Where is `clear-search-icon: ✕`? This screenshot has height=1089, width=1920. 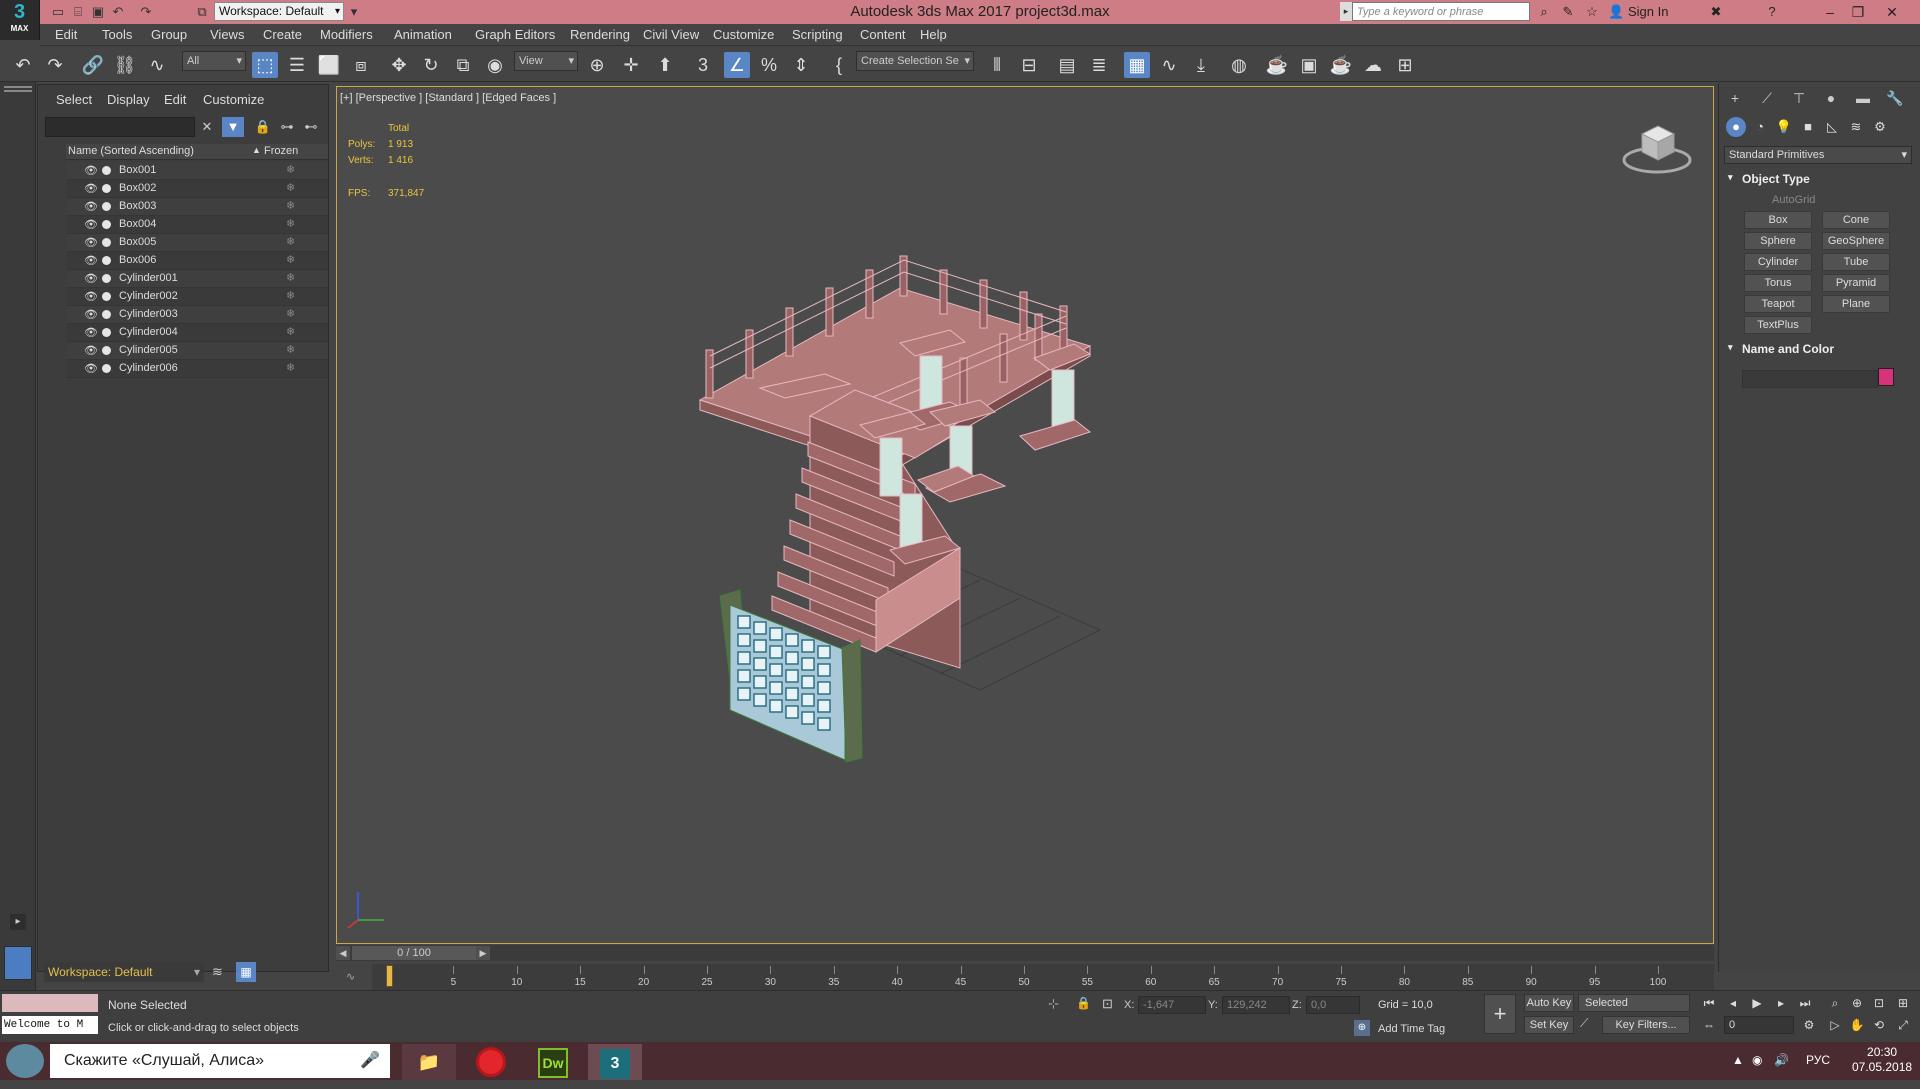
clear-search-icon: ✕ is located at coordinates (207, 127).